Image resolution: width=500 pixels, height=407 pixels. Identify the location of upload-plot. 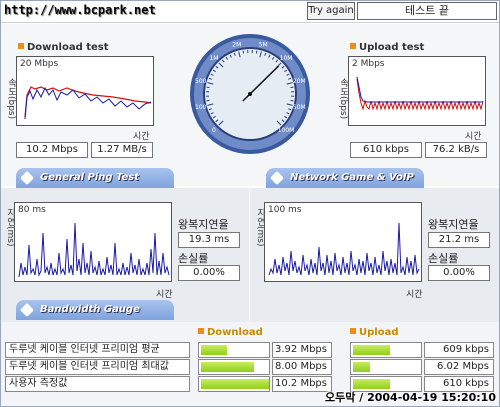
(420, 93).